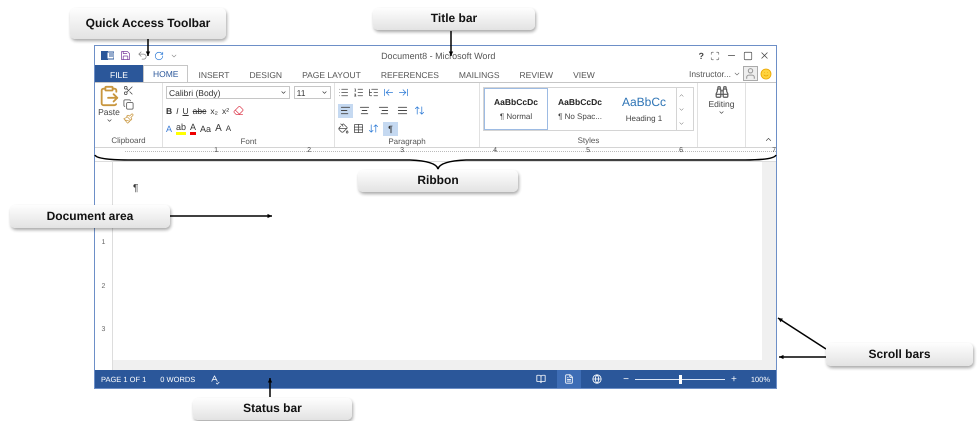 The image size is (977, 421). I want to click on print-layout-icon, so click(569, 379).